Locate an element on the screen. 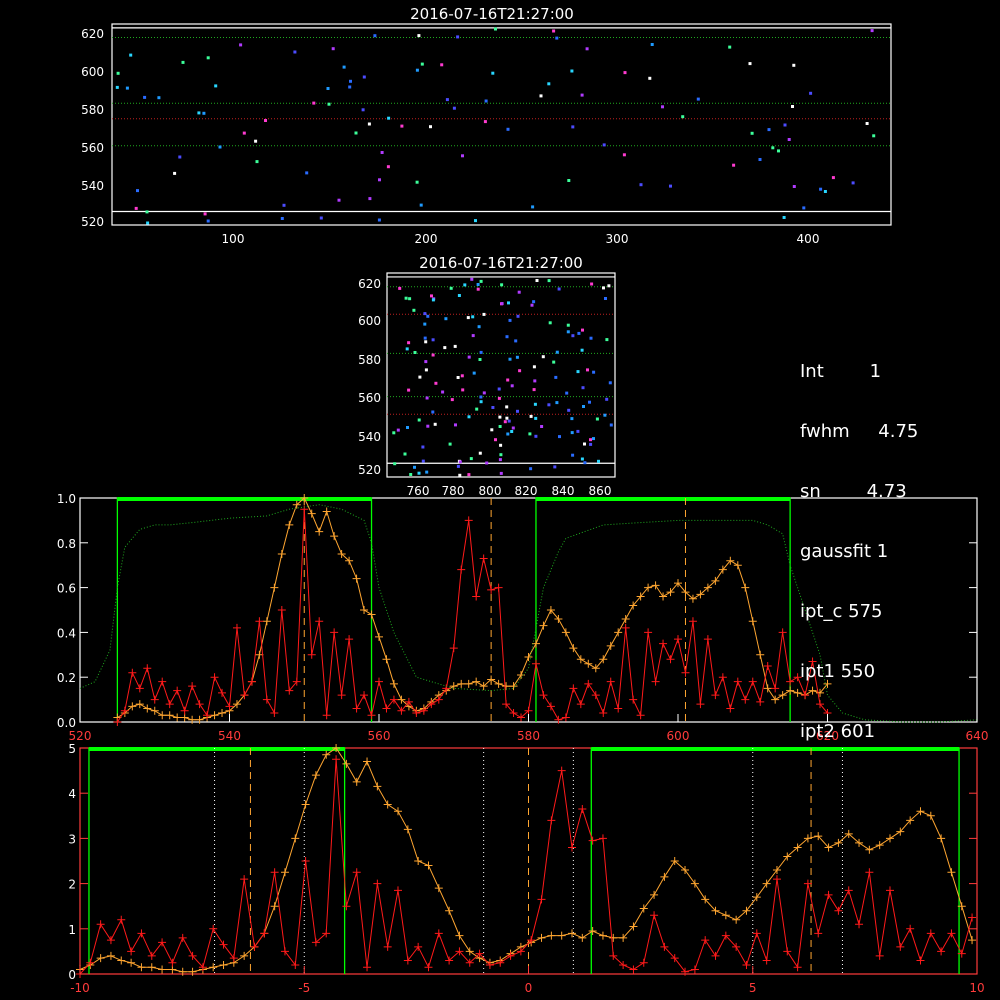  x-tick-label: -10 is located at coordinates (80, 988).